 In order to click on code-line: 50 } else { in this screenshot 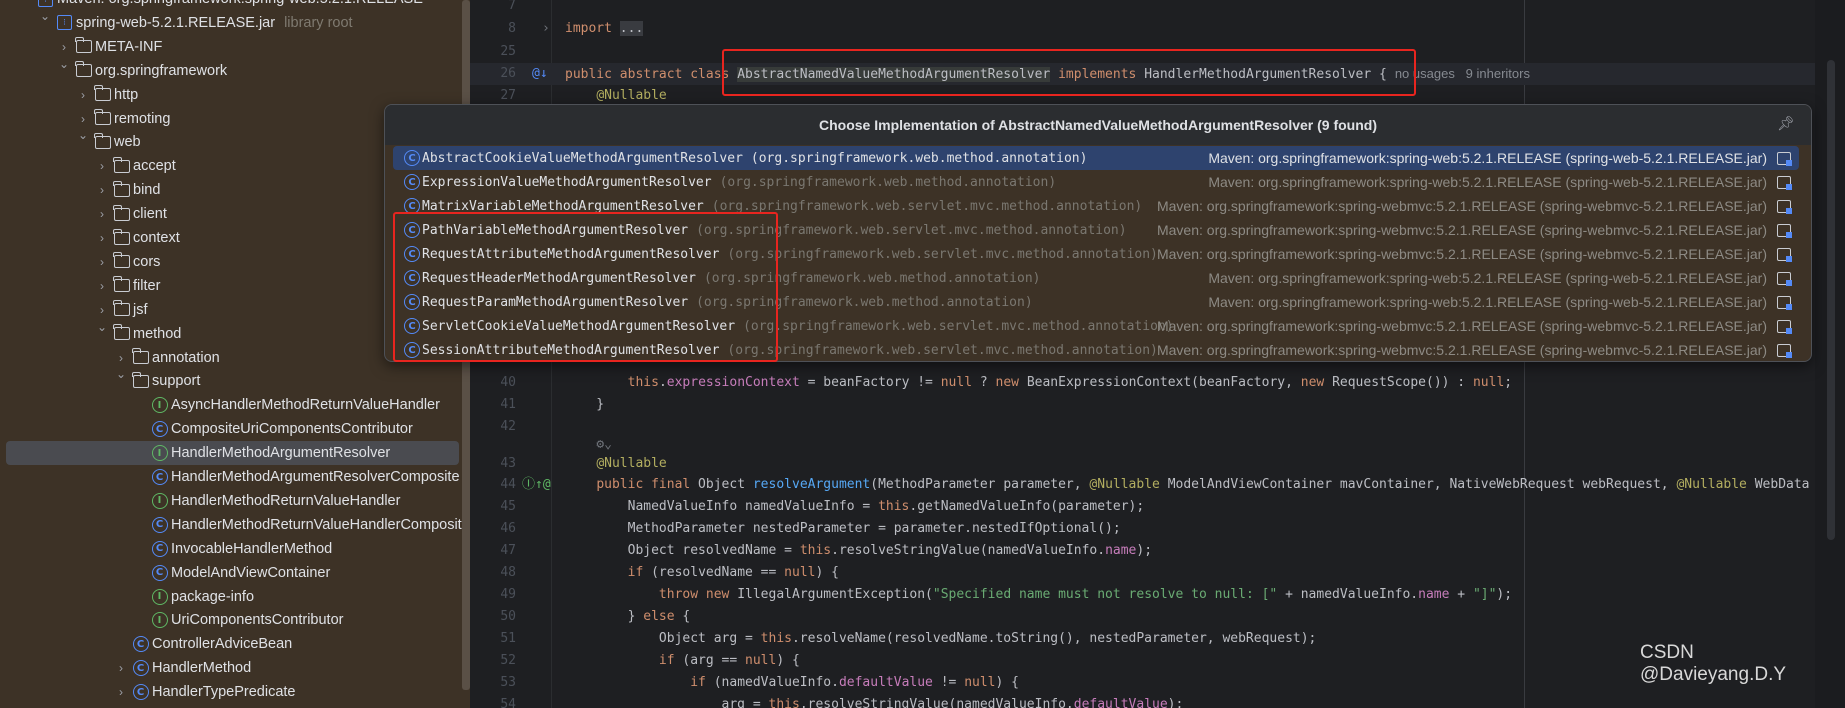, I will do `click(1142, 617)`.